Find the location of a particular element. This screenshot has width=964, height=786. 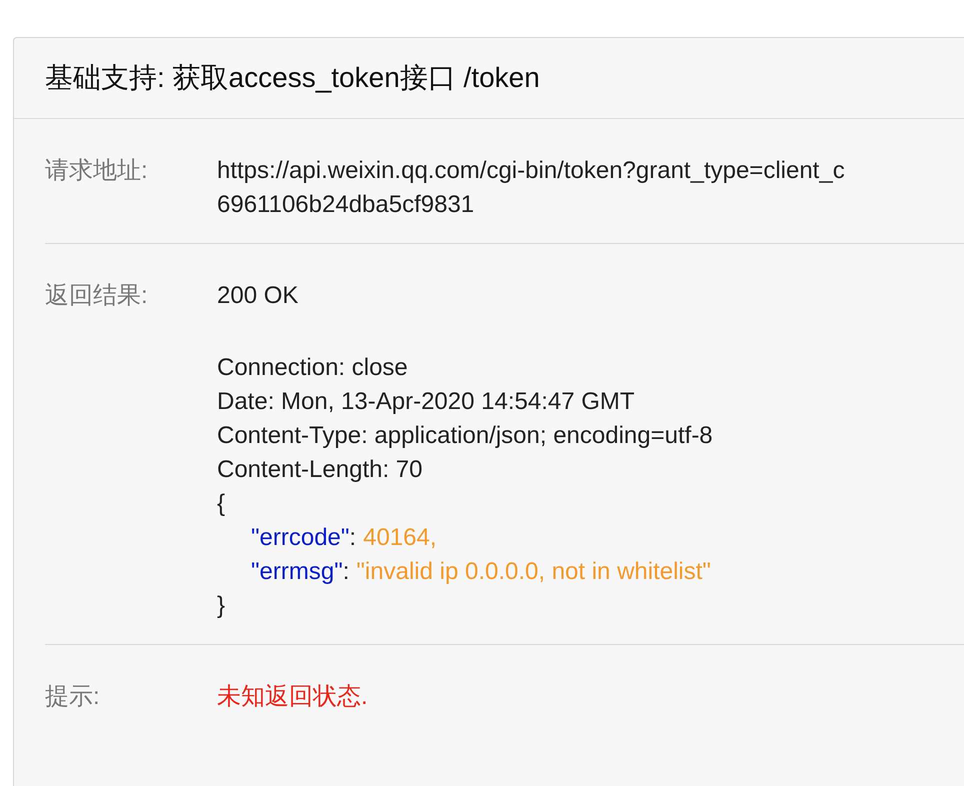

response-header: Content-Length: 70 is located at coordinates (320, 470).